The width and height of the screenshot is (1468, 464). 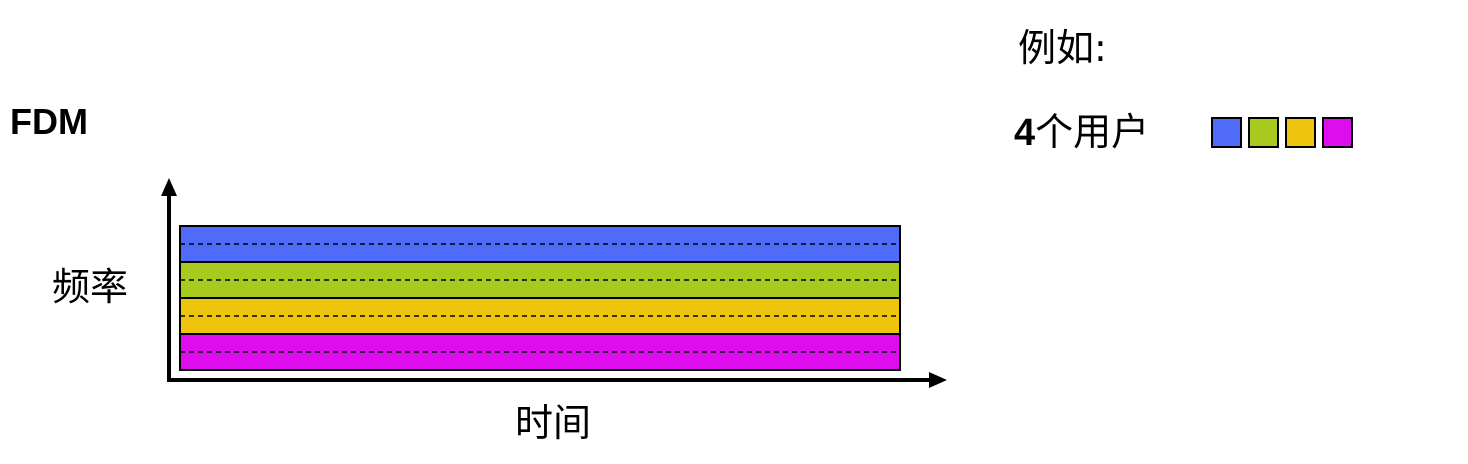 What do you see at coordinates (90, 287) in the screenshot?
I see `y-axis-label: 频率` at bounding box center [90, 287].